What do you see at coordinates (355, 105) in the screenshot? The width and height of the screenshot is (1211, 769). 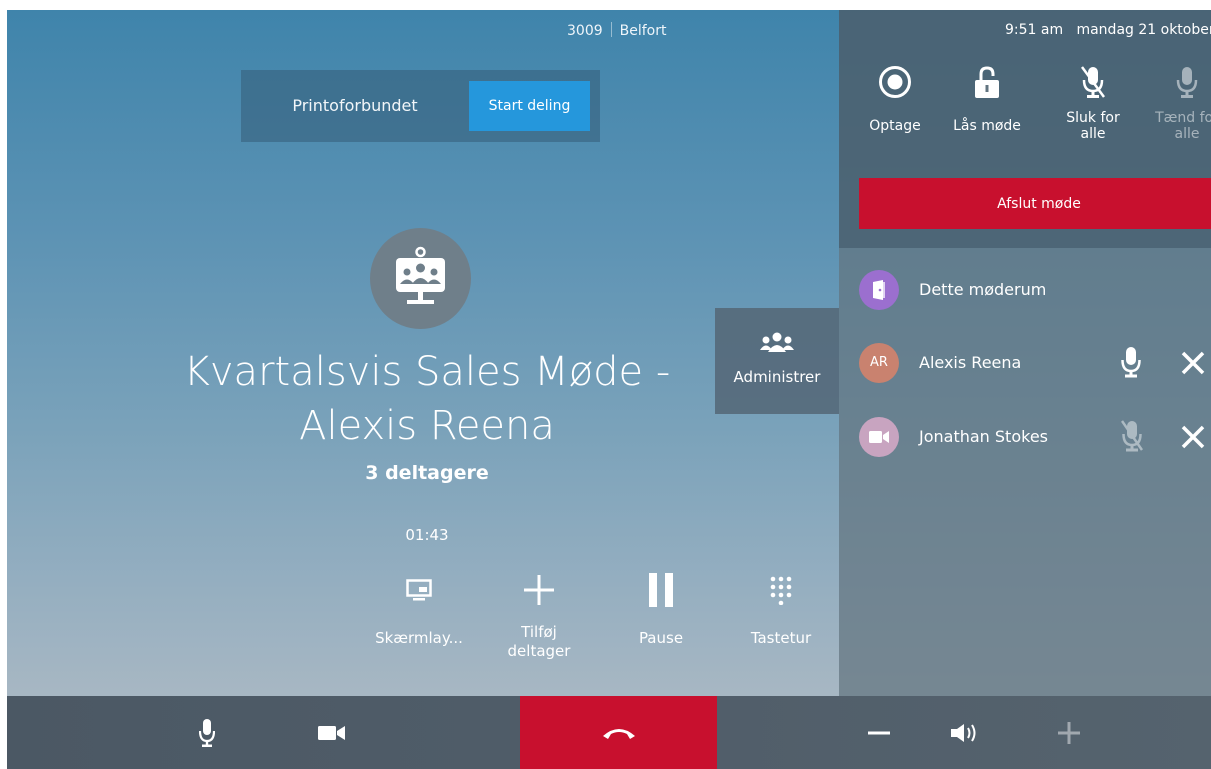 I see `share-device-name: Printoforbundet` at bounding box center [355, 105].